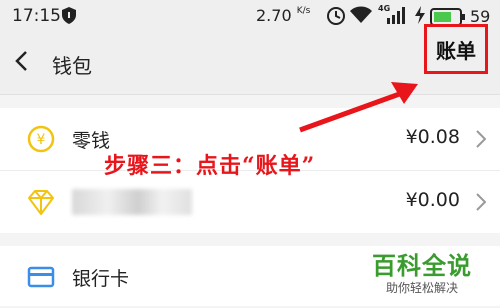 This screenshot has height=308, width=500. I want to click on watermark-subtitle: 助你轻松解决, so click(421, 288).